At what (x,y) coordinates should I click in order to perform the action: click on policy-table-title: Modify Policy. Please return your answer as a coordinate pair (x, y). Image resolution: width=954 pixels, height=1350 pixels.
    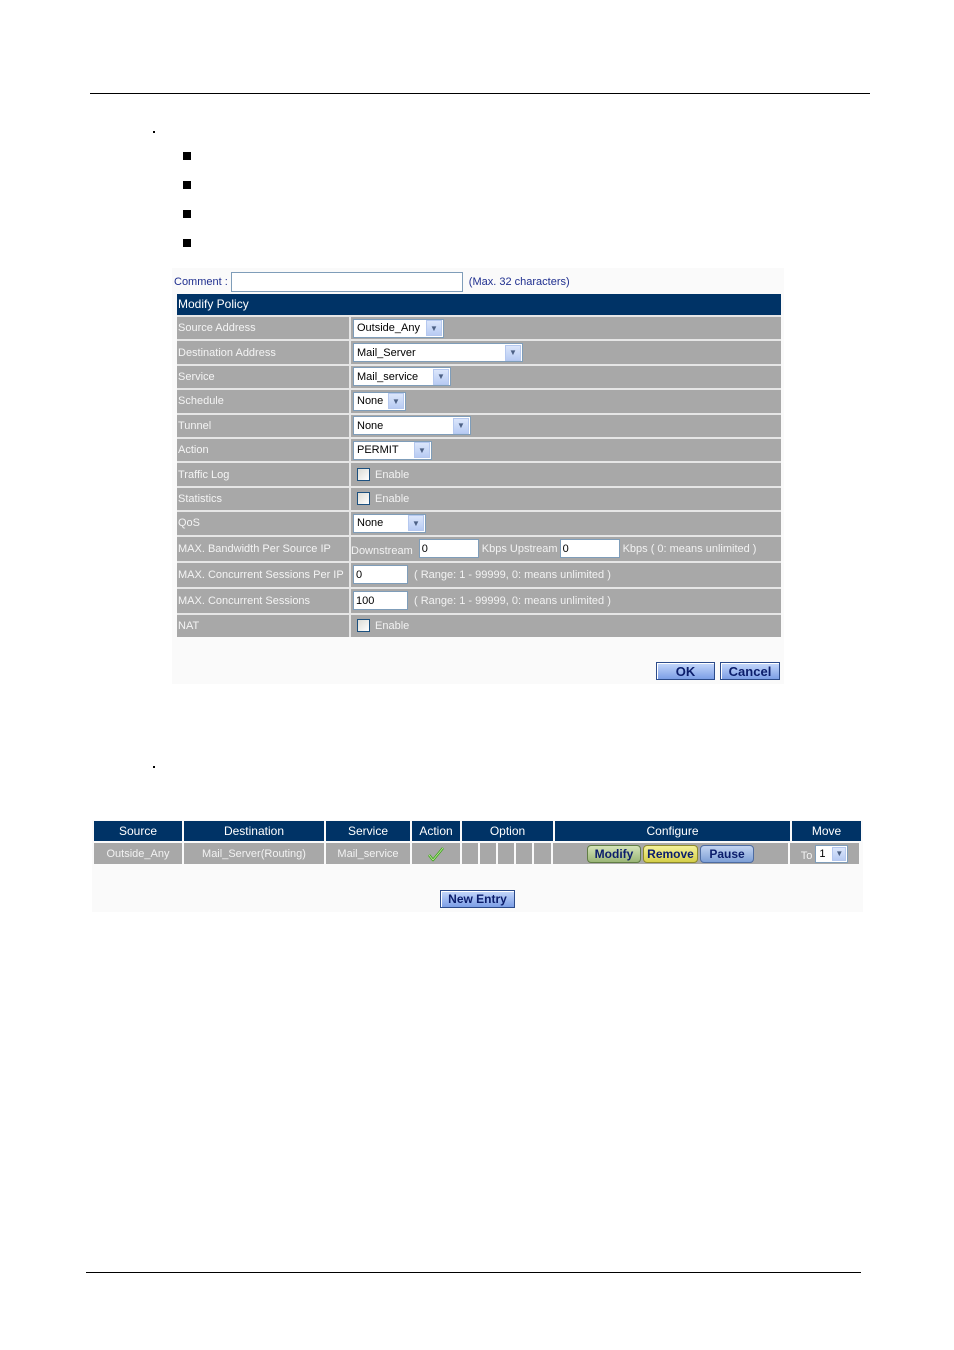
    Looking at the image, I should click on (479, 304).